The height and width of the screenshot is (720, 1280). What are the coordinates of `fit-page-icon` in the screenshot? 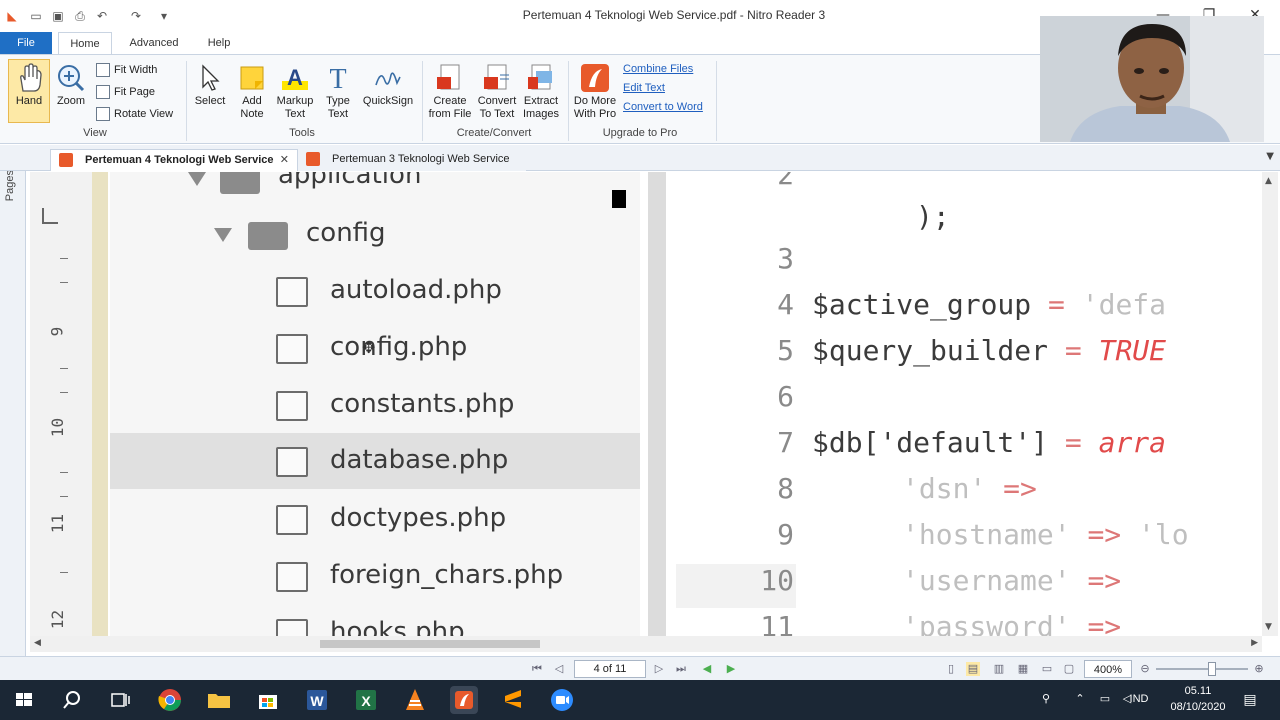 It's located at (103, 92).